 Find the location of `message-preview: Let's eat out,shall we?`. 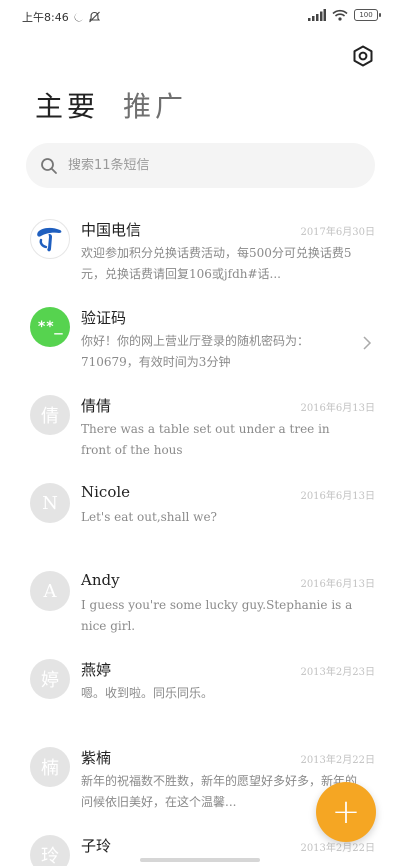

message-preview: Let's eat out,shall we? is located at coordinates (149, 517).